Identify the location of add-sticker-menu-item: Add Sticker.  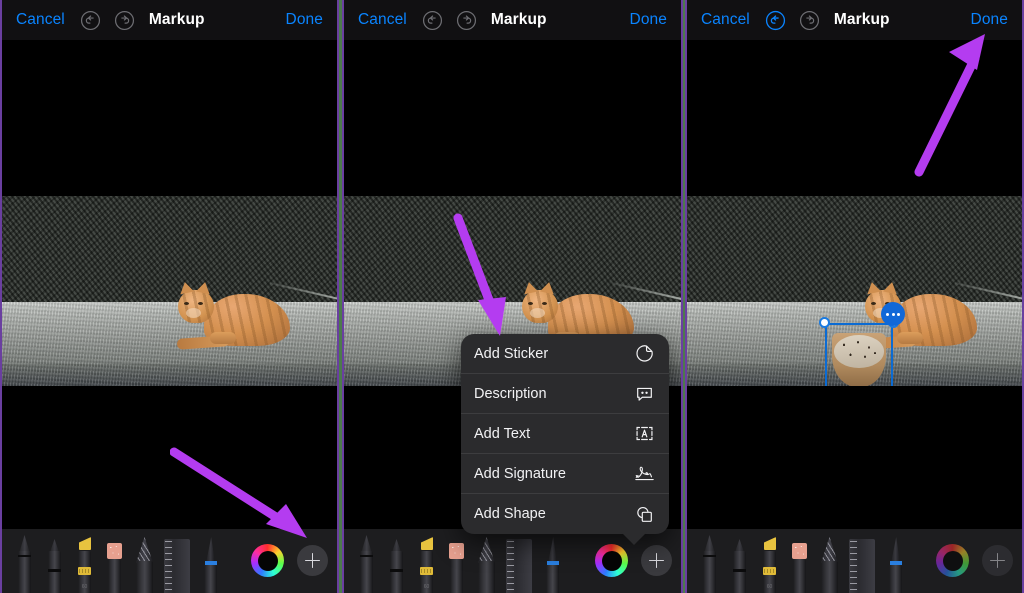
(565, 354).